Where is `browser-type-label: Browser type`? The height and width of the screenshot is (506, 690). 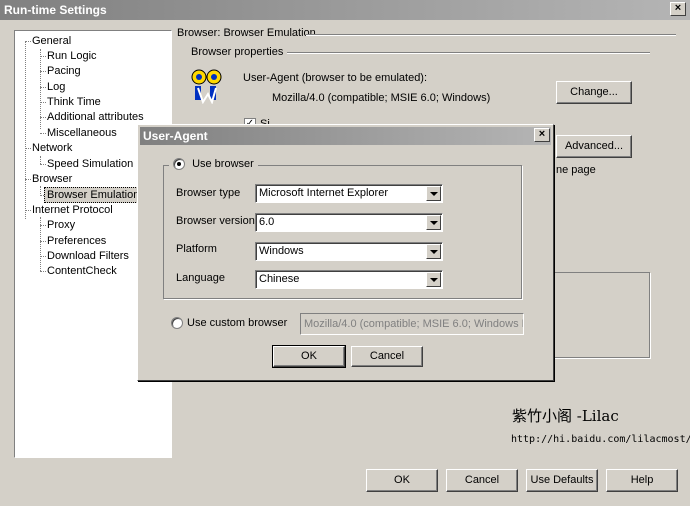 browser-type-label: Browser type is located at coordinates (208, 193).